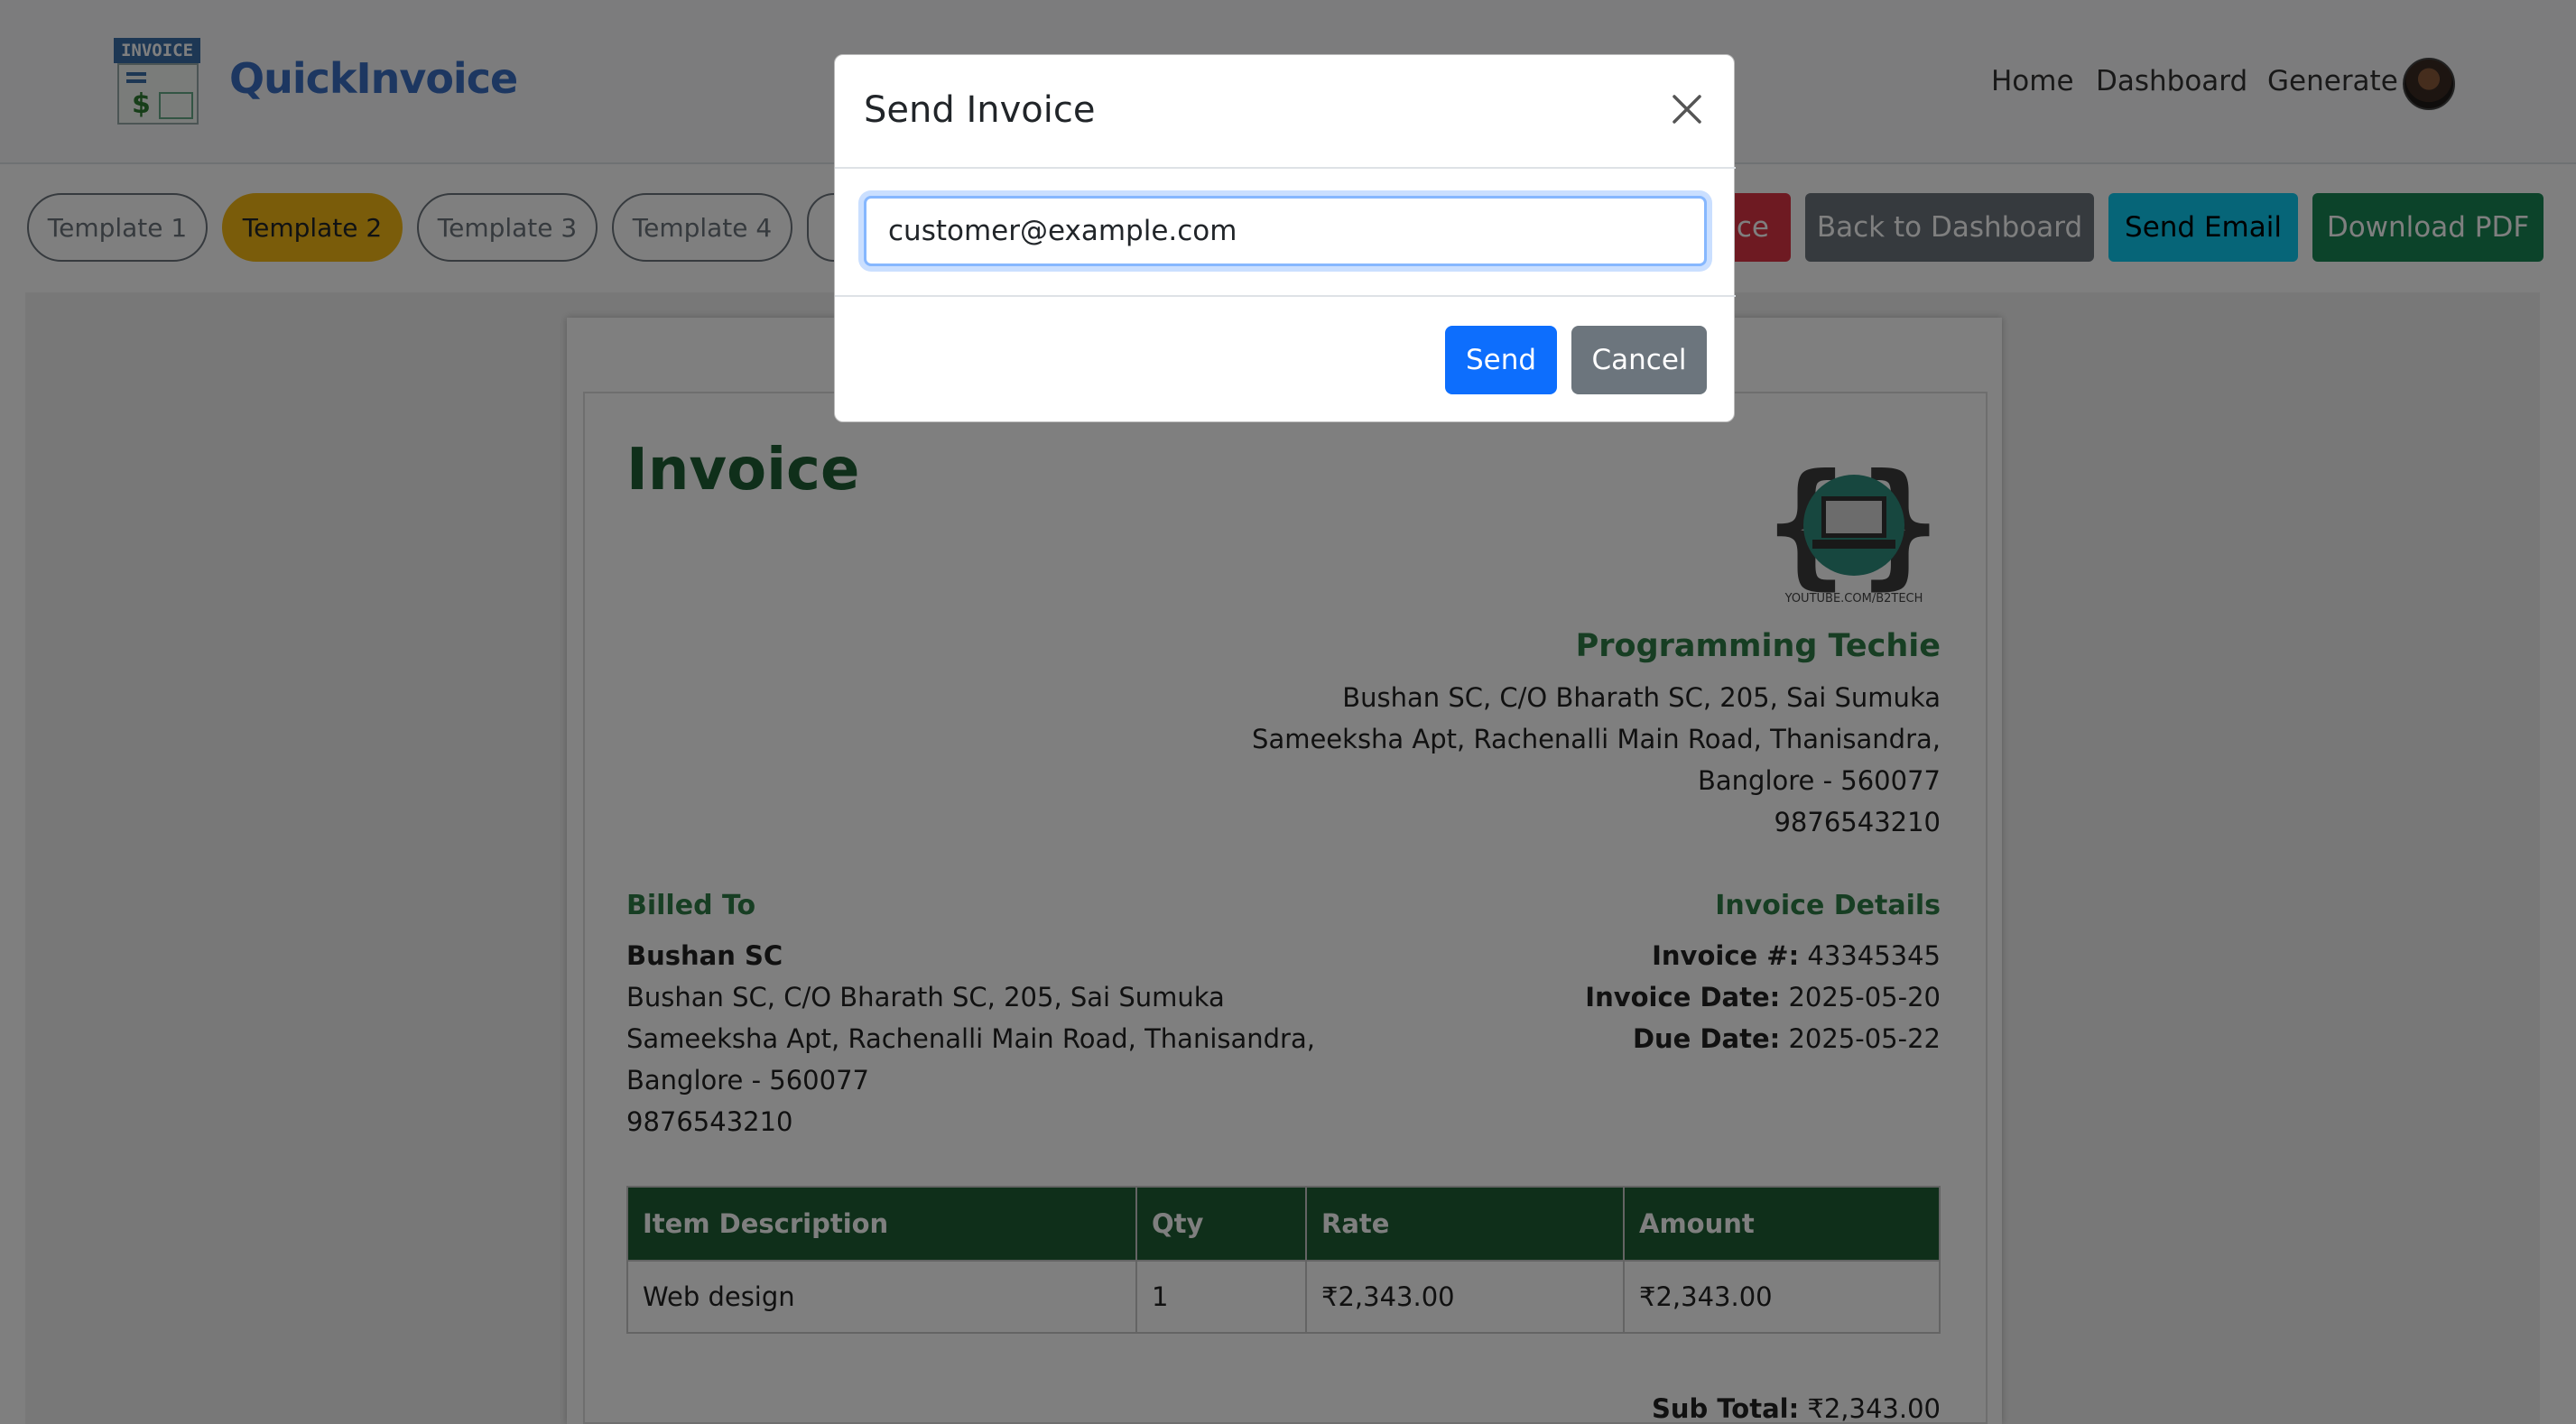 The height and width of the screenshot is (1424, 2576). I want to click on cancel-button: Cancel, so click(1639, 360).